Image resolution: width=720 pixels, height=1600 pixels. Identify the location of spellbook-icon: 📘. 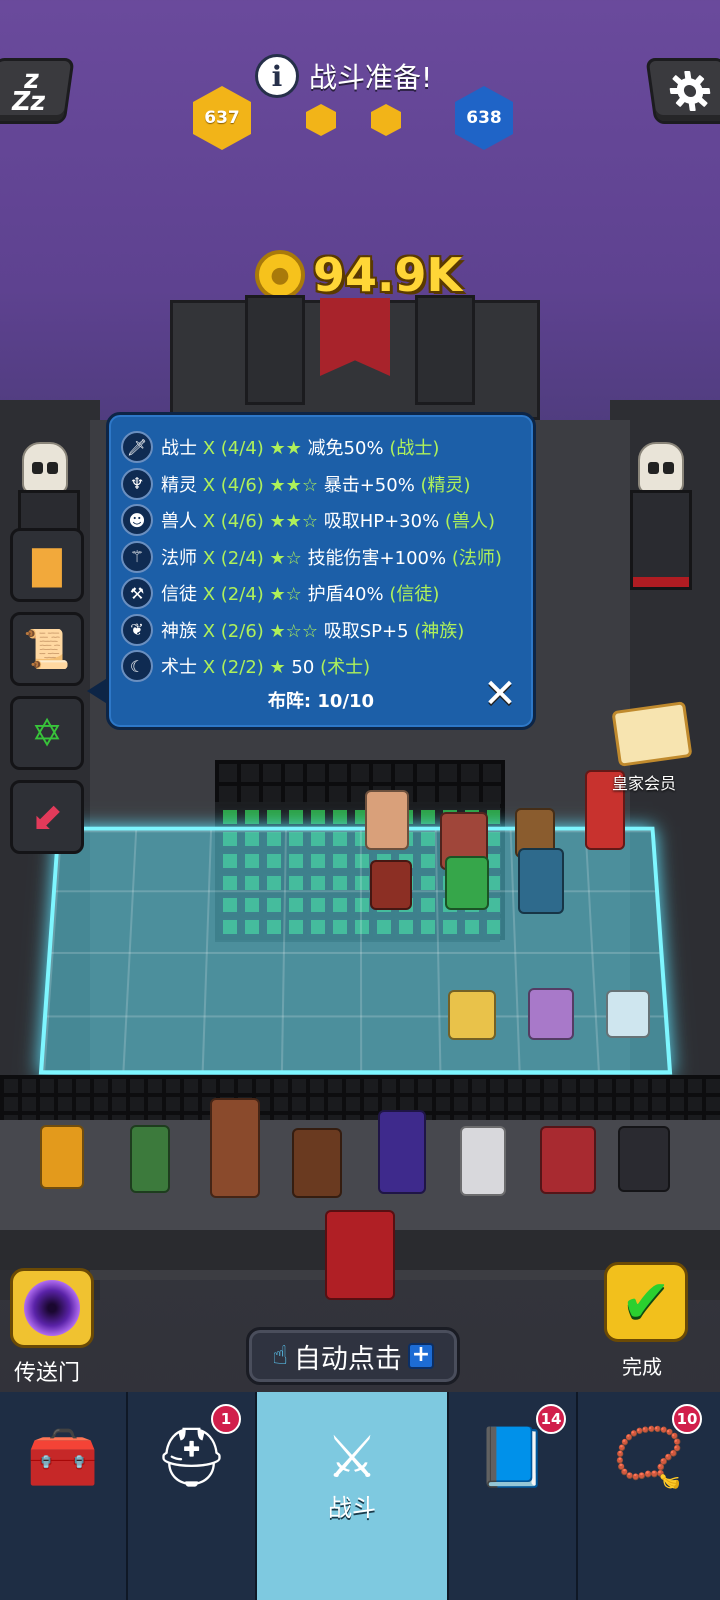
(512, 1457).